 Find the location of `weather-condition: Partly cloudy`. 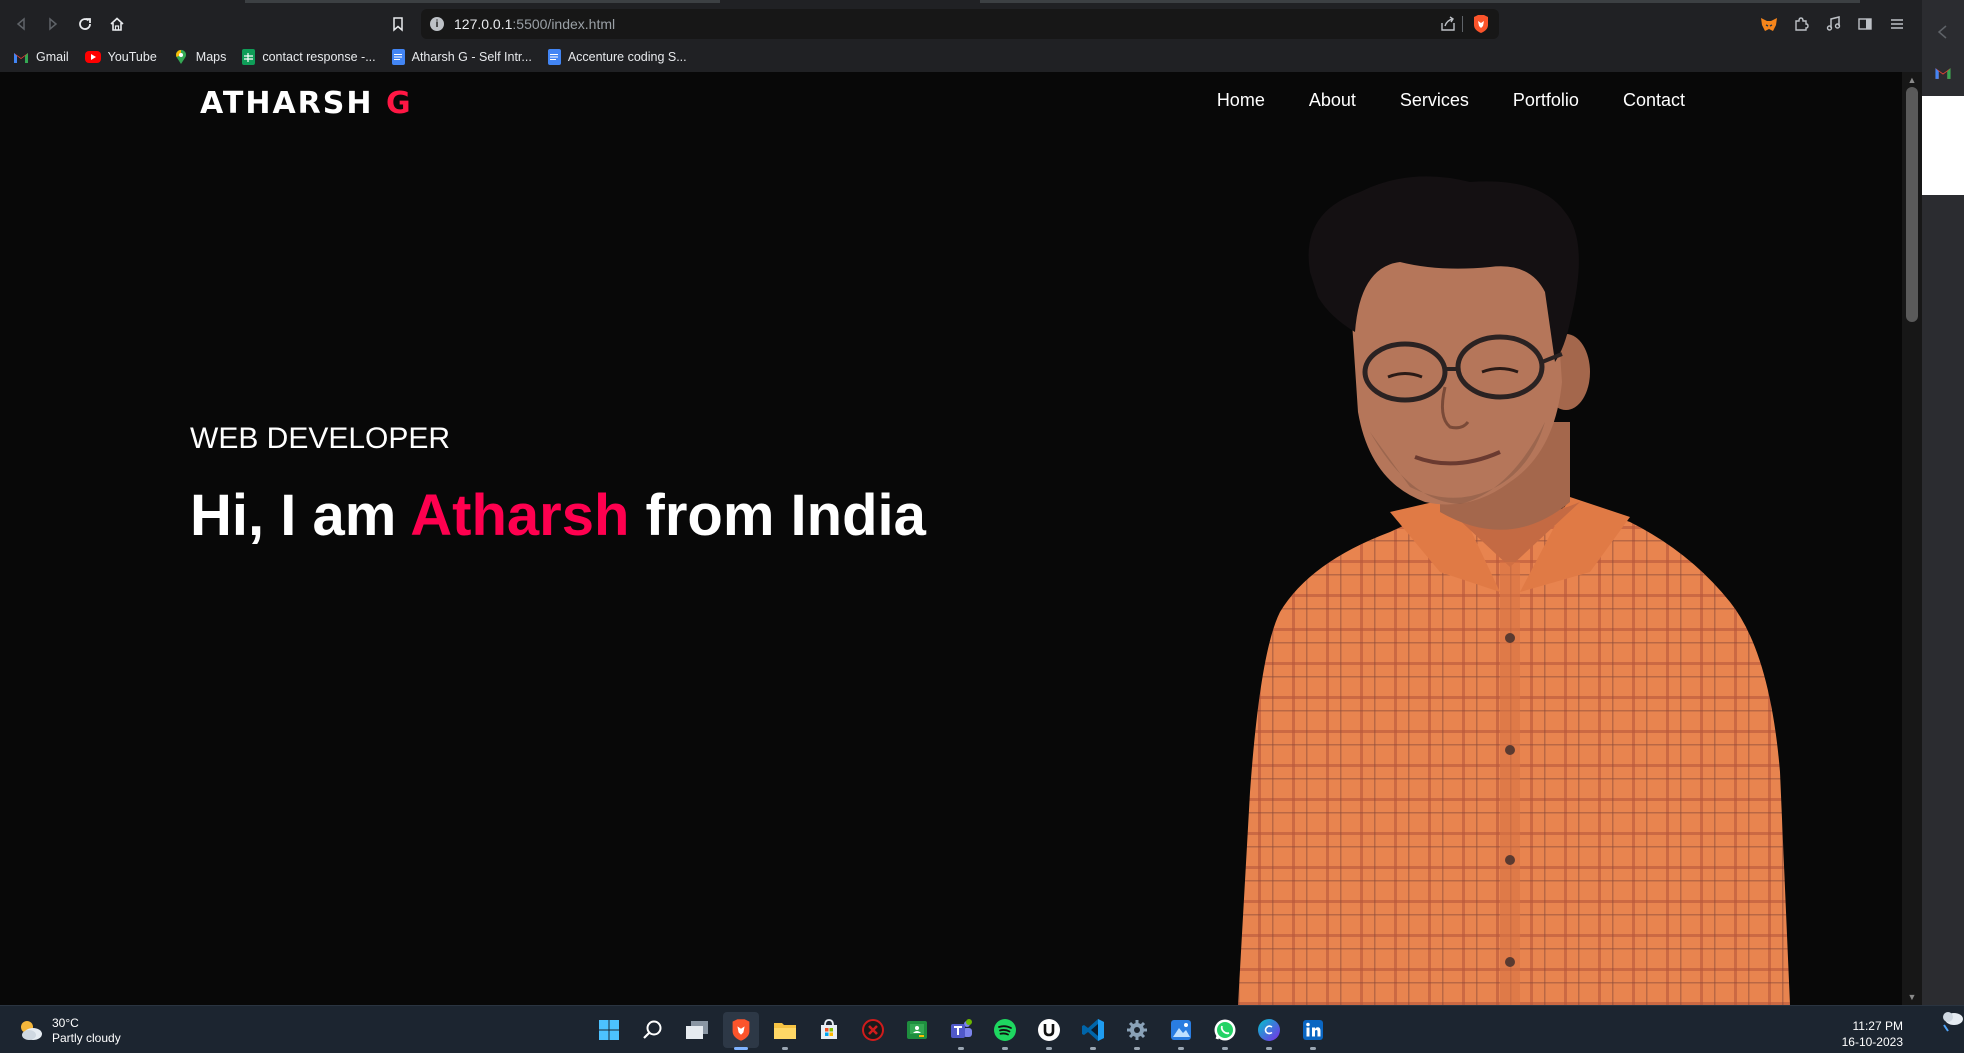

weather-condition: Partly cloudy is located at coordinates (86, 1038).